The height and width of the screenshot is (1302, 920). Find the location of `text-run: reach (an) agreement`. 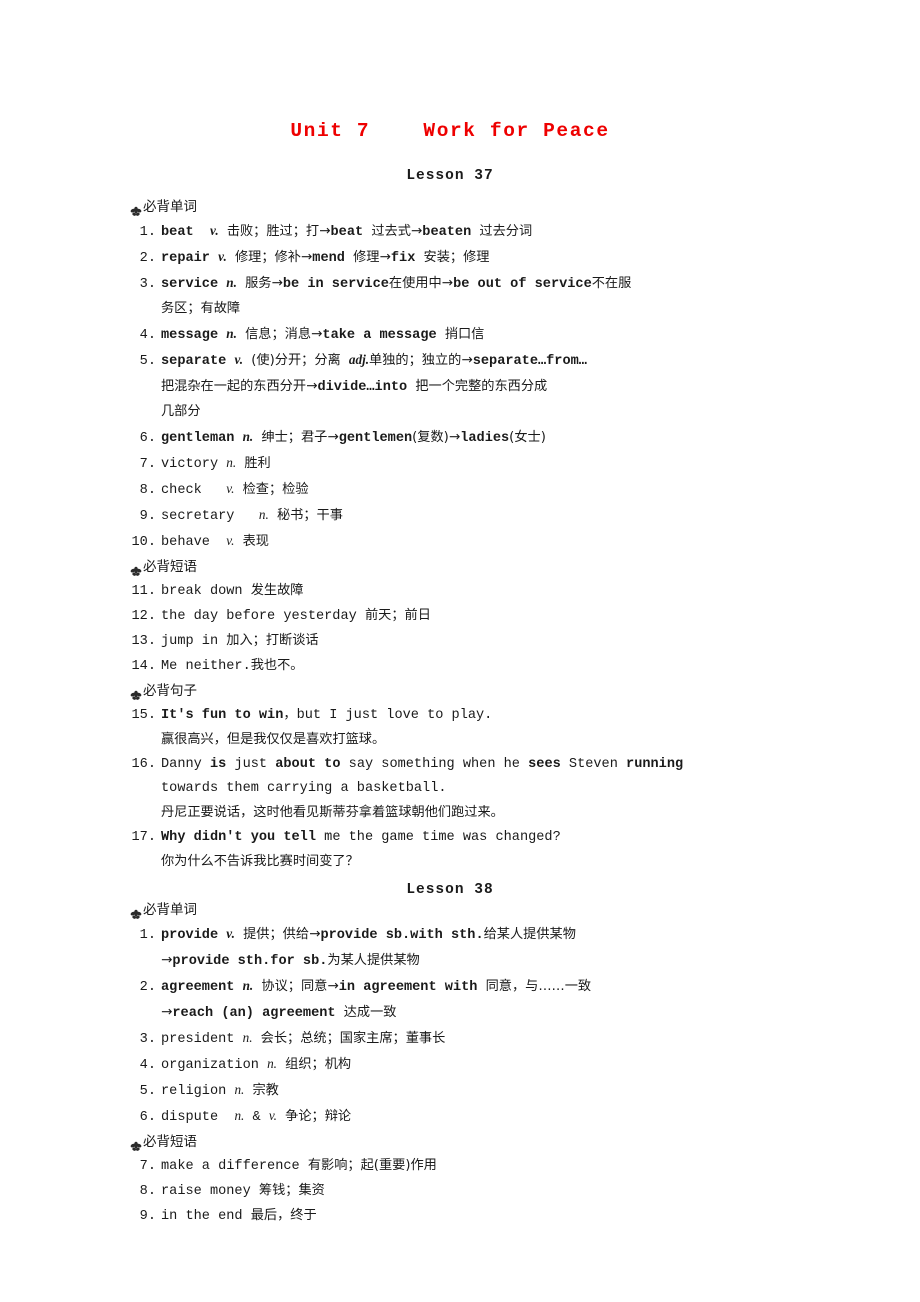

text-run: reach (an) agreement is located at coordinates (254, 1013).